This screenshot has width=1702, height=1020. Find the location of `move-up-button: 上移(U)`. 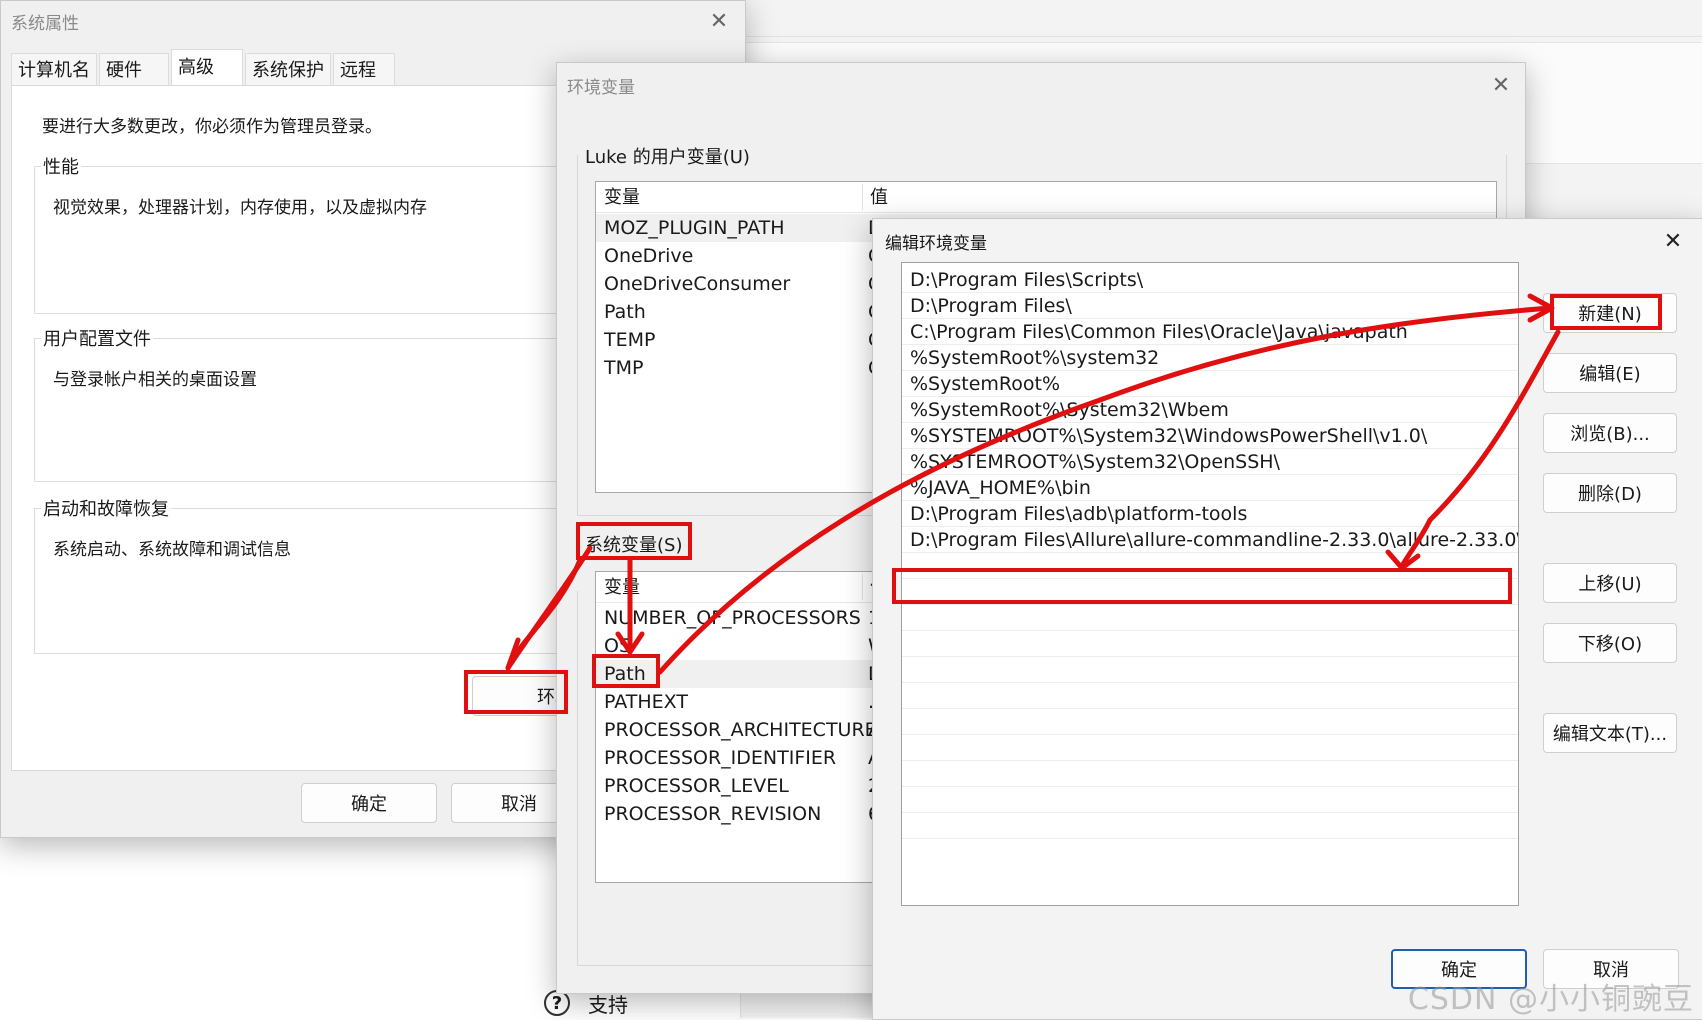

move-up-button: 上移(U) is located at coordinates (1610, 583).